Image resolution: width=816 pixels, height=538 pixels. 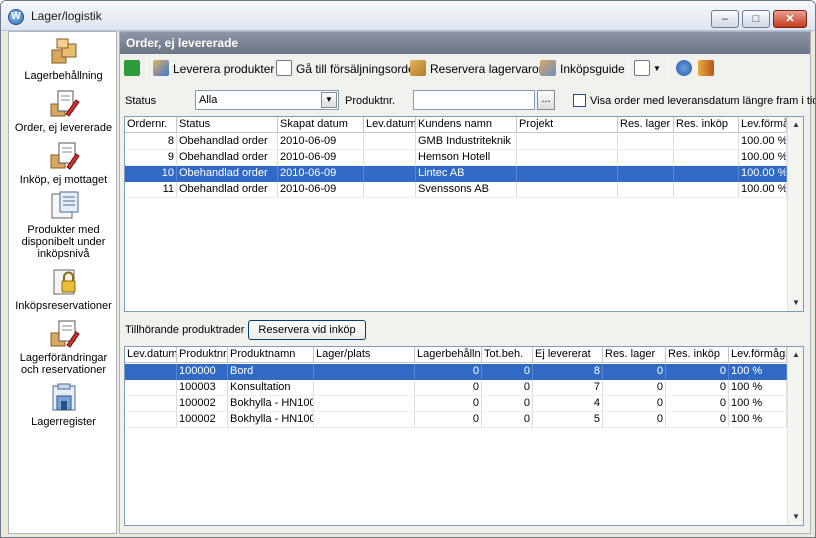 I want to click on table-cell: Bokhylla - HN100, so click(x=271, y=404).